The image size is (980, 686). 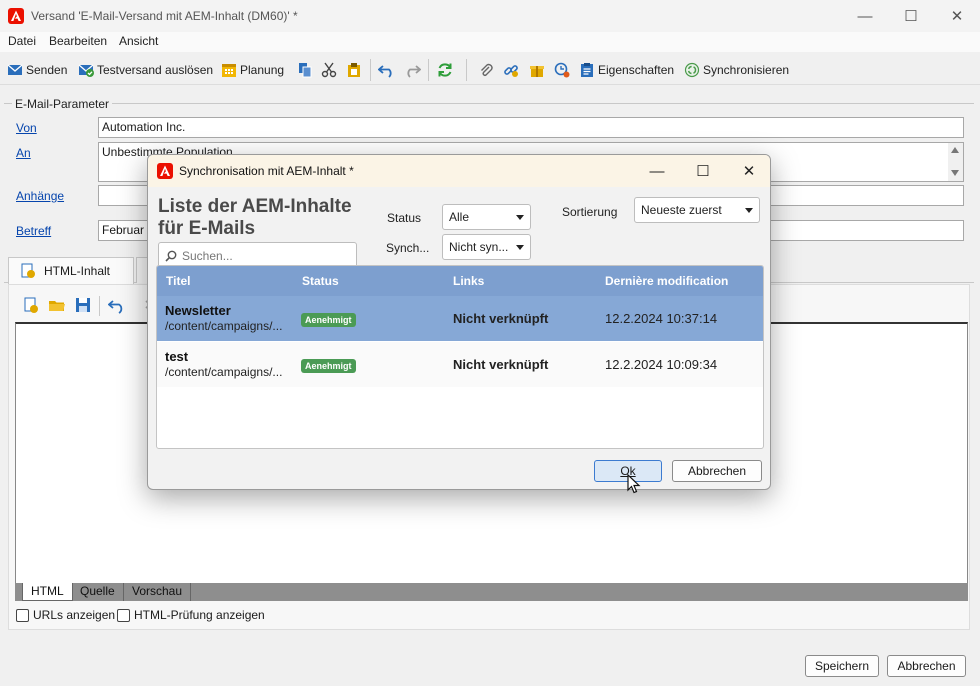 What do you see at coordinates (268, 218) in the screenshot?
I see `list-heading: Liste der AEM-Inhalte für E-Mails` at bounding box center [268, 218].